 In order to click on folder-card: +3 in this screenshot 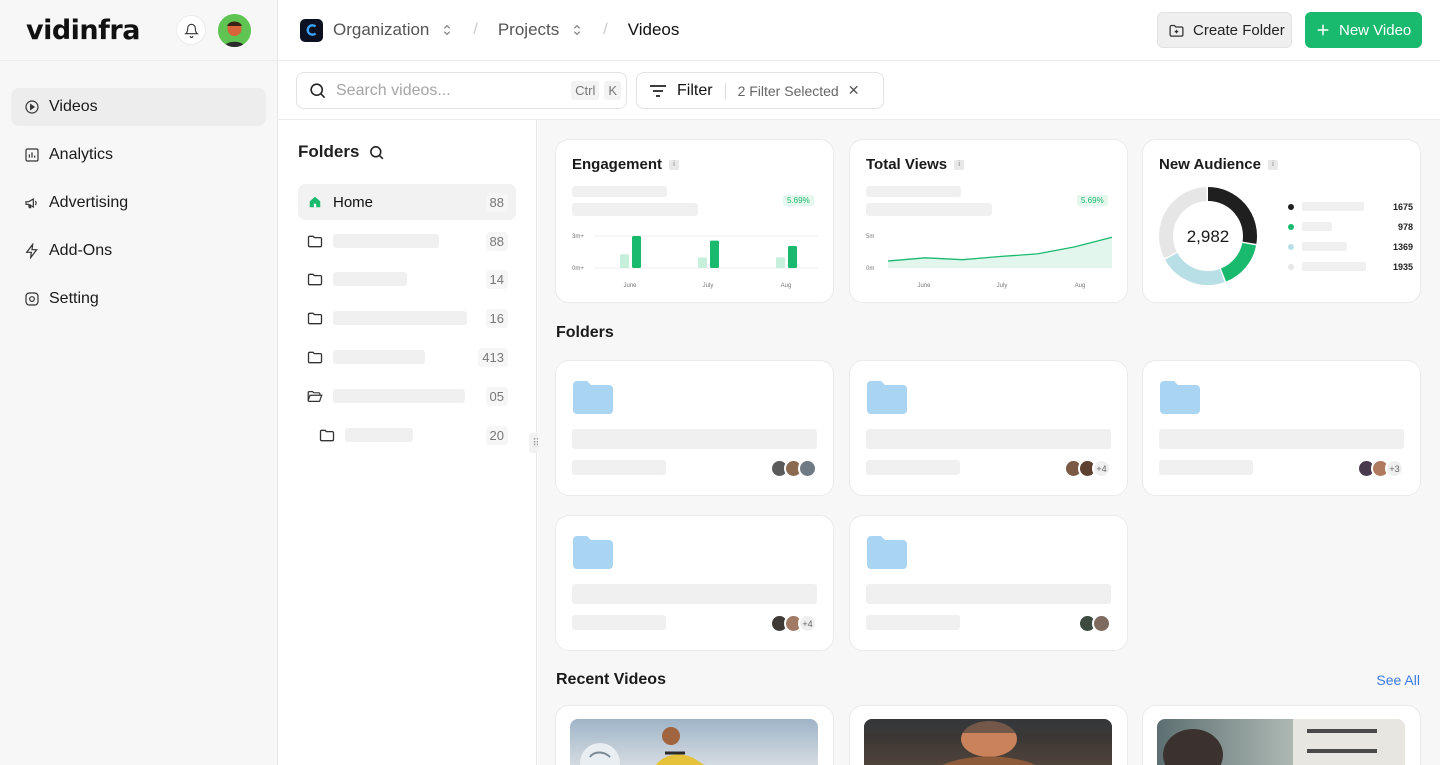, I will do `click(1281, 428)`.